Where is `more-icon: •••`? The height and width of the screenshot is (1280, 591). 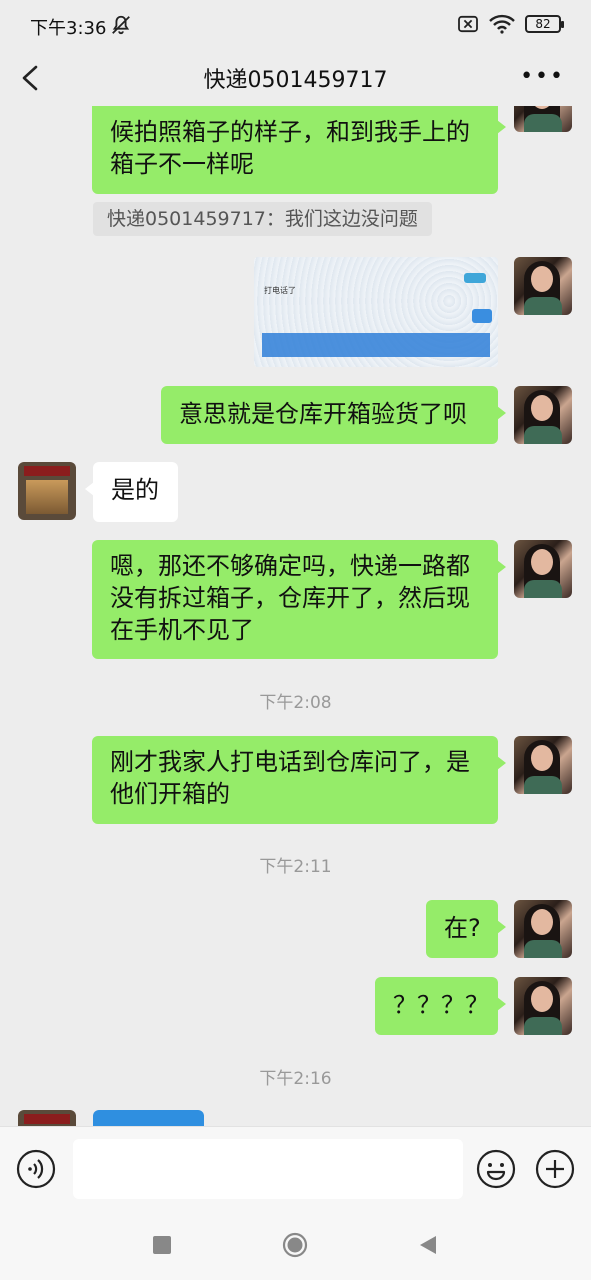 more-icon: ••• is located at coordinates (542, 76).